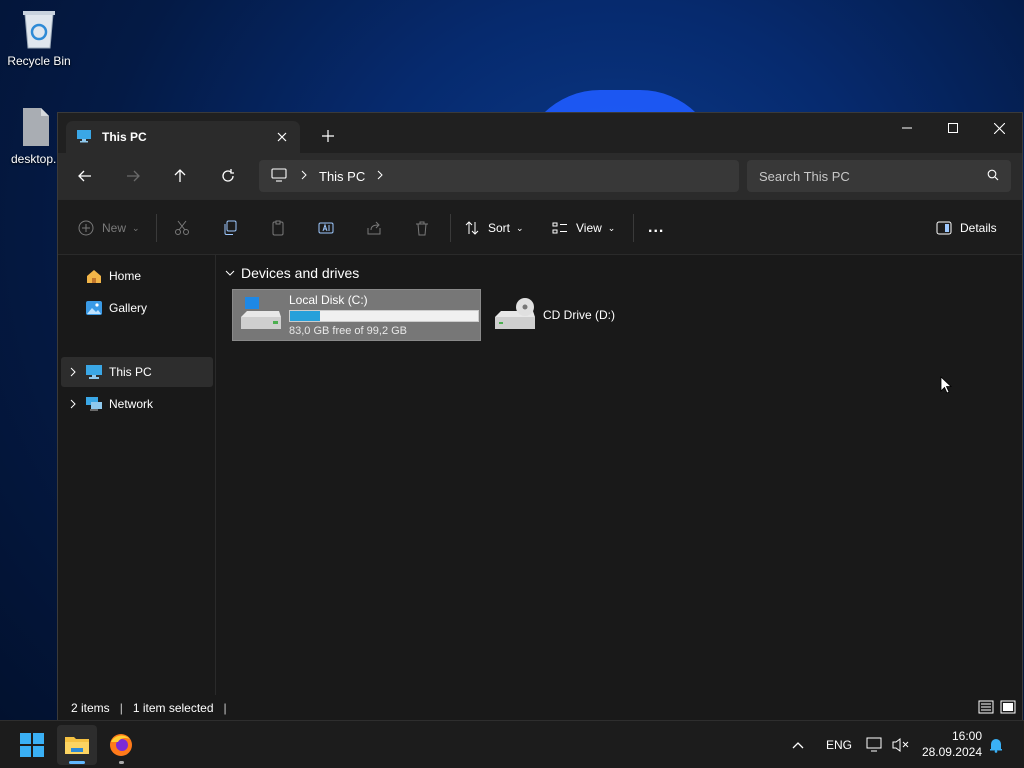  I want to click on taskbar: ENG 16:00 28.09.2024, so click(512, 744).